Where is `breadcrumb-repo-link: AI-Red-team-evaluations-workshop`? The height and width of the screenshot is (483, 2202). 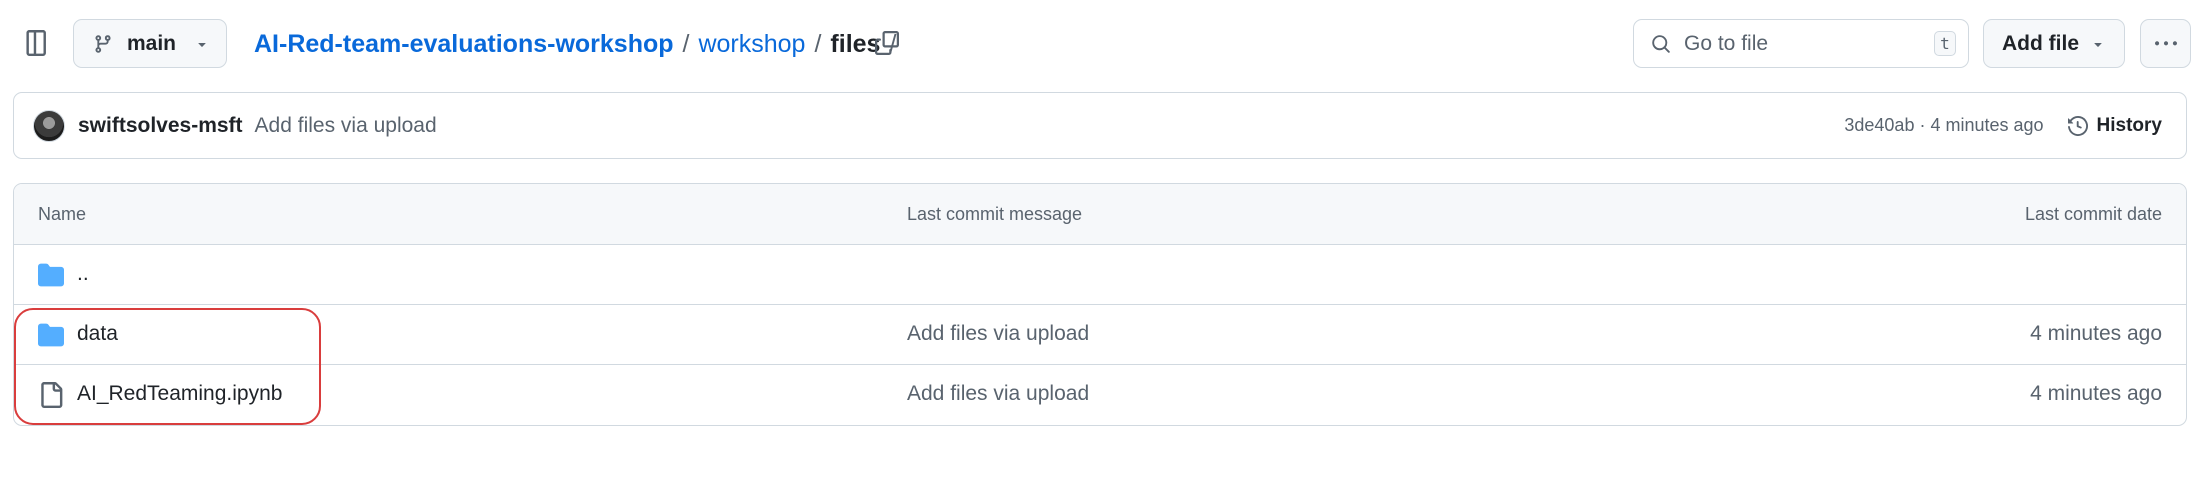 breadcrumb-repo-link: AI-Red-team-evaluations-workshop is located at coordinates (464, 44).